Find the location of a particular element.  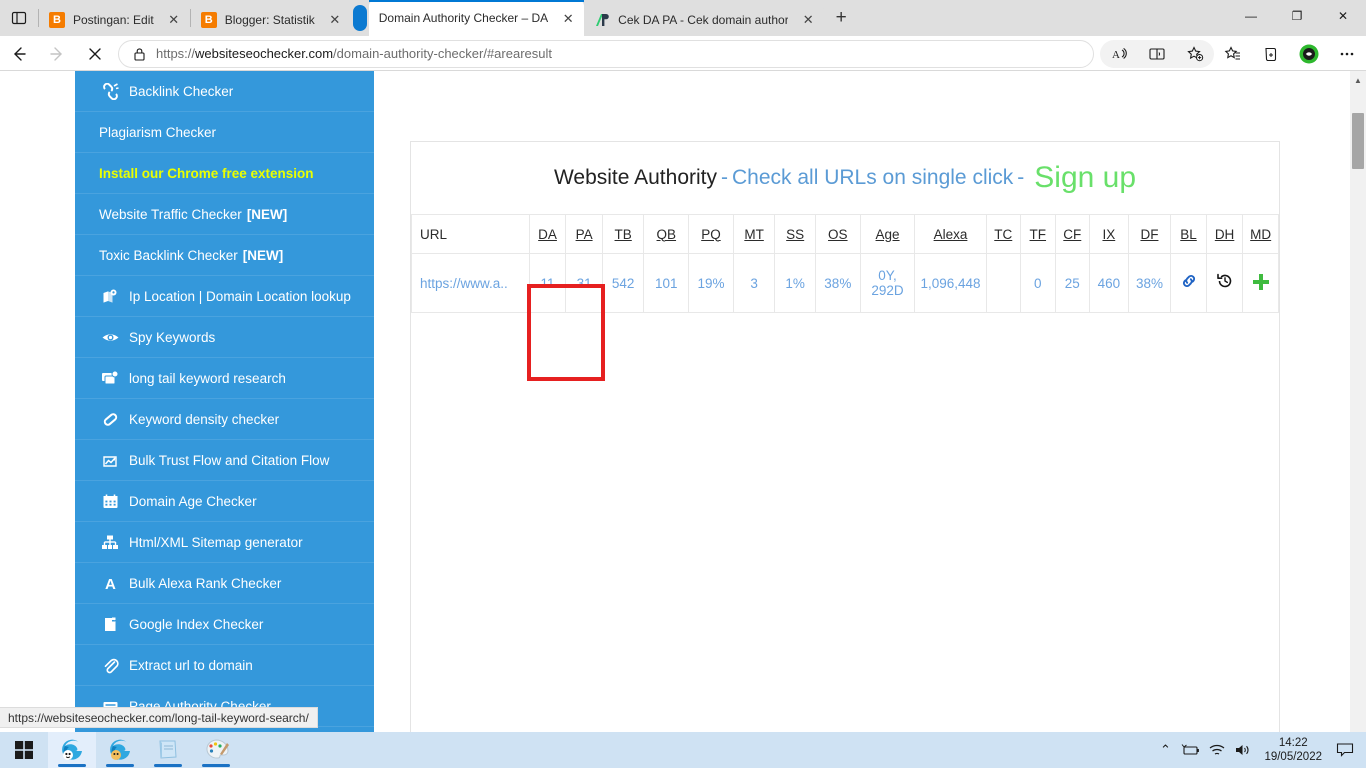

col-header-tc: TC is located at coordinates (1003, 234).